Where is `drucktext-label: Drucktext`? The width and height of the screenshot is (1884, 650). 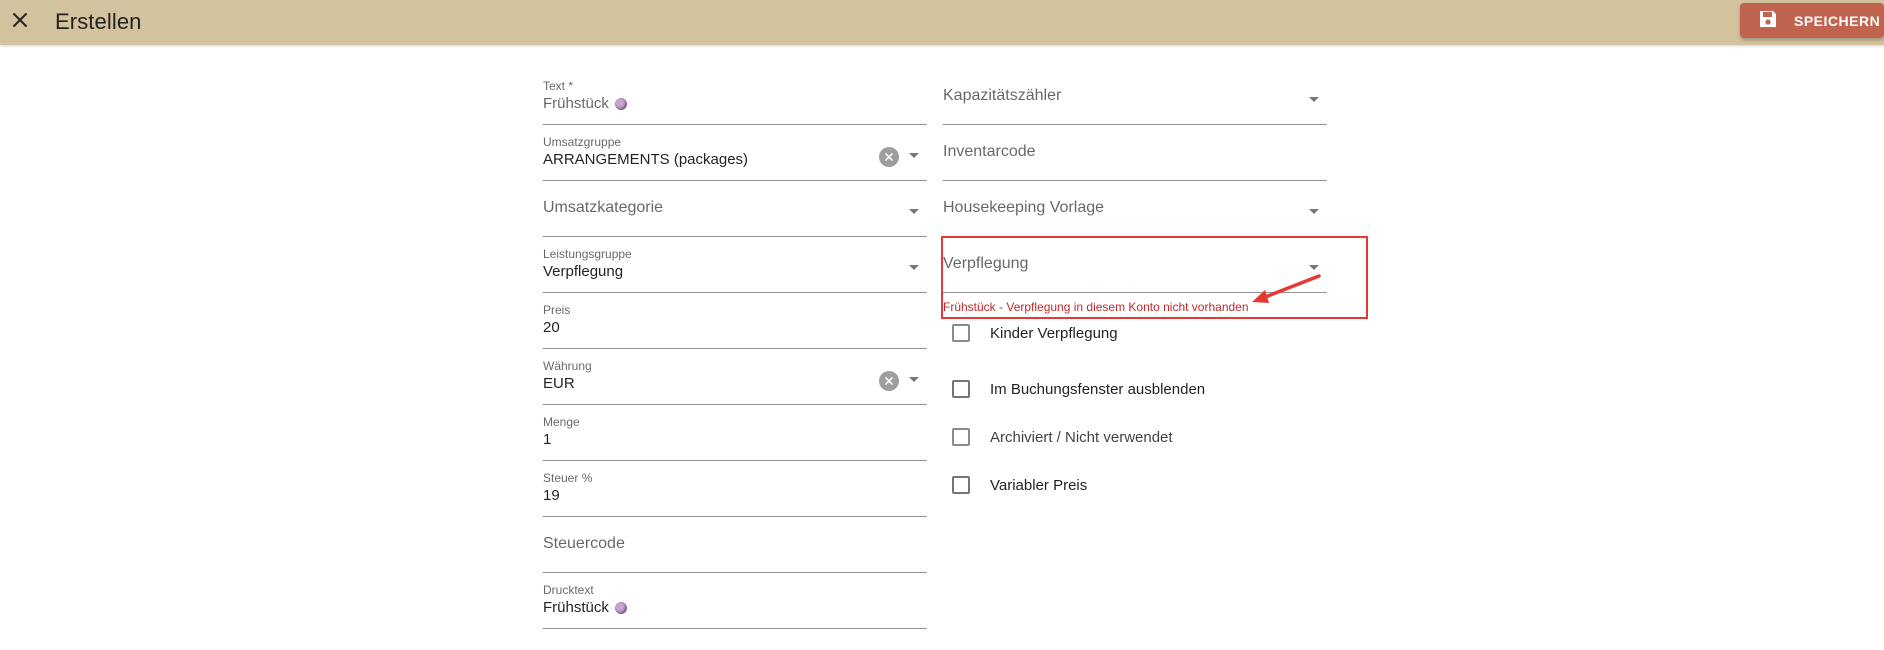 drucktext-label: Drucktext is located at coordinates (568, 590).